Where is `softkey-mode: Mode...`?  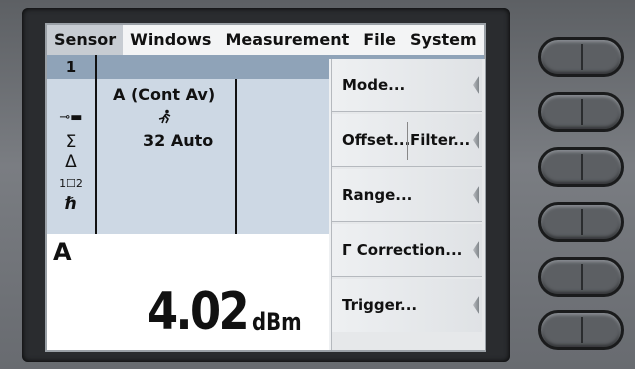 softkey-mode: Mode... is located at coordinates (407, 85).